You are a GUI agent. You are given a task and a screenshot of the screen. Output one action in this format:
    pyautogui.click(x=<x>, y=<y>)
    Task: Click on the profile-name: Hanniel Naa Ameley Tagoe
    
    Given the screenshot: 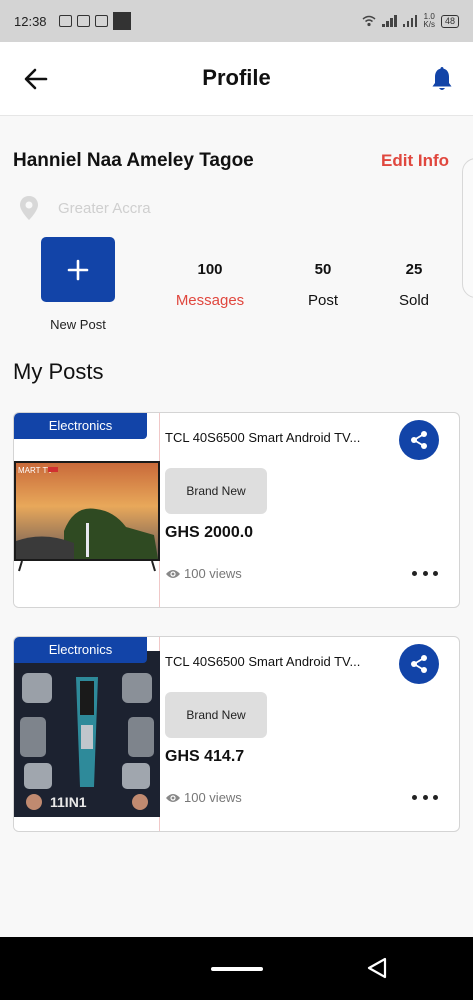 What is the action you would take?
    pyautogui.click(x=133, y=160)
    